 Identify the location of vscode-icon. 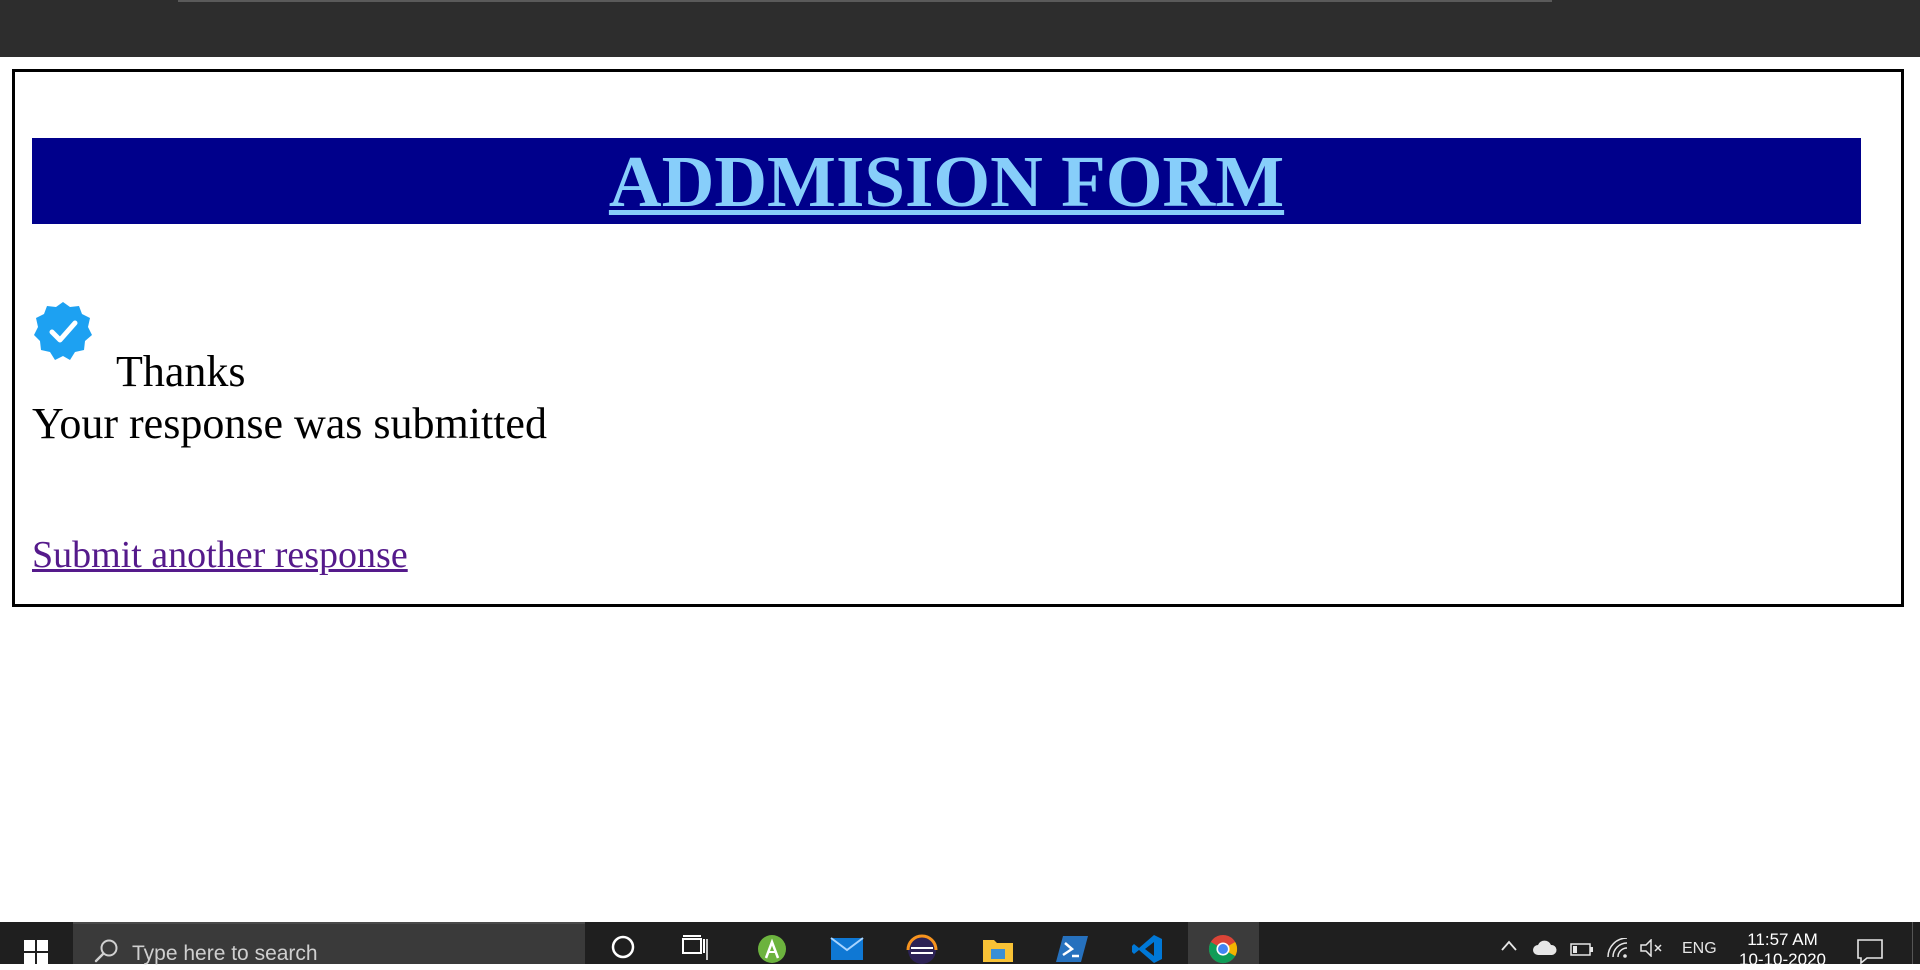
(1147, 949).